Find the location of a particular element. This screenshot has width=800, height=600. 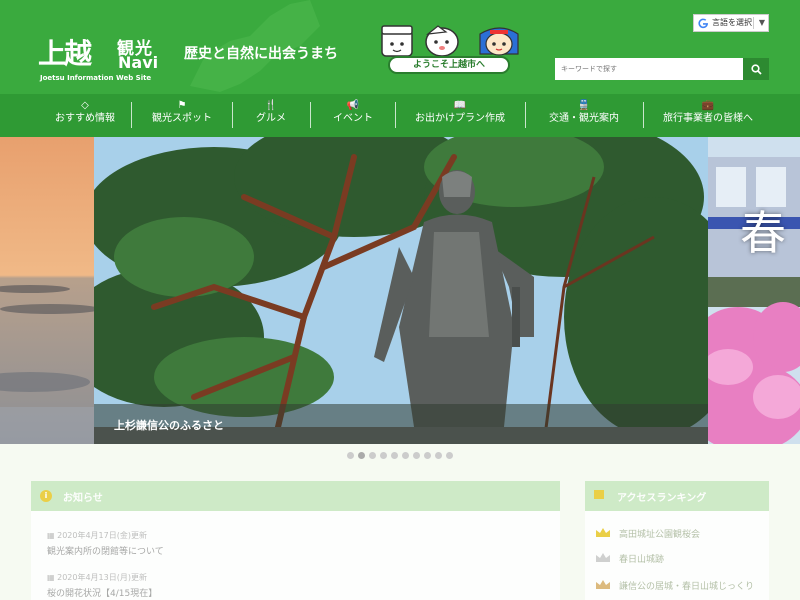

site-logo: 上越 観光 Navi Joetsu Information Web Site is located at coordinates (103, 60).